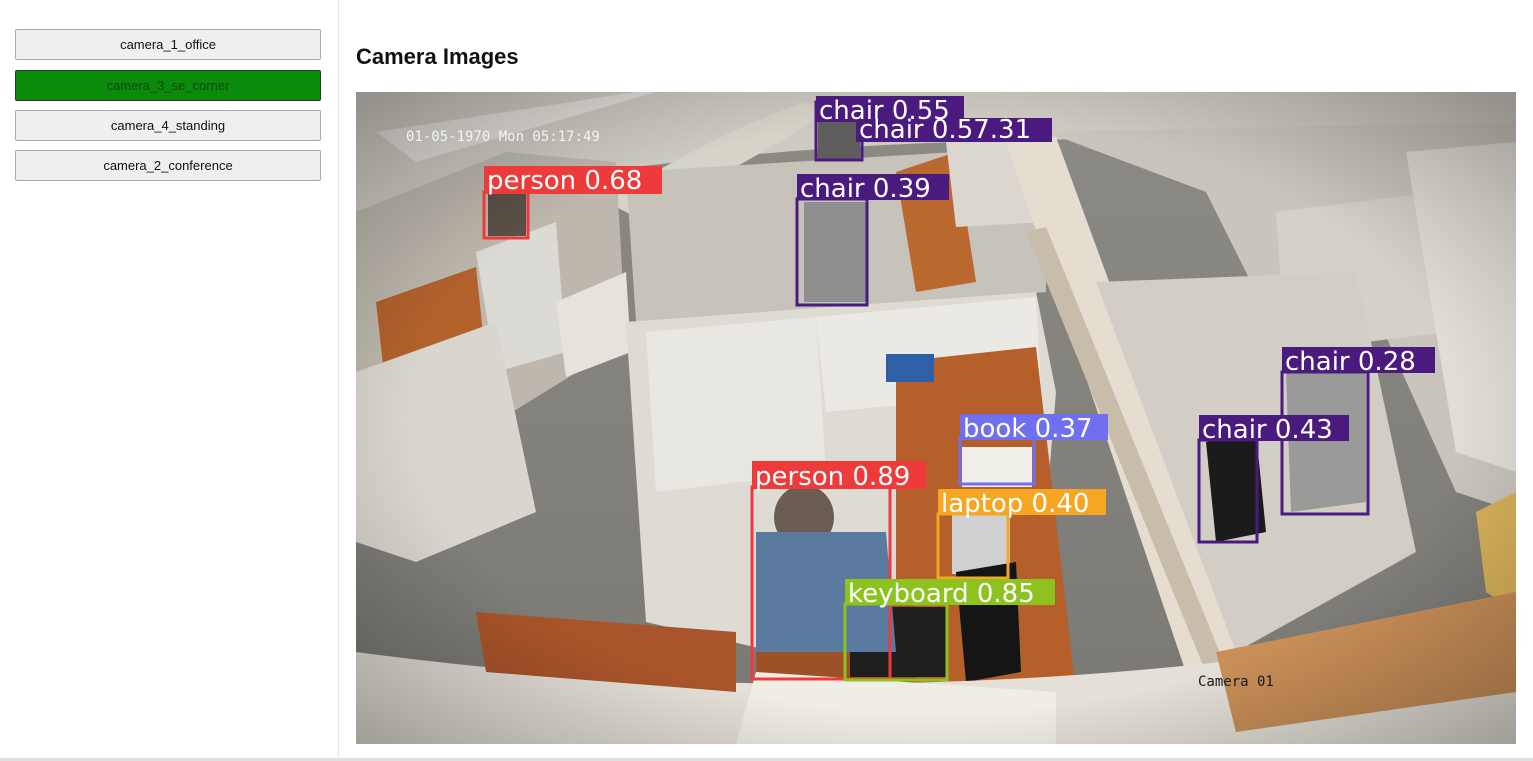 Image resolution: width=1533 pixels, height=761 pixels. What do you see at coordinates (945, 130) in the screenshot?
I see `detection-label-chair-057: chair 0.57.31` at bounding box center [945, 130].